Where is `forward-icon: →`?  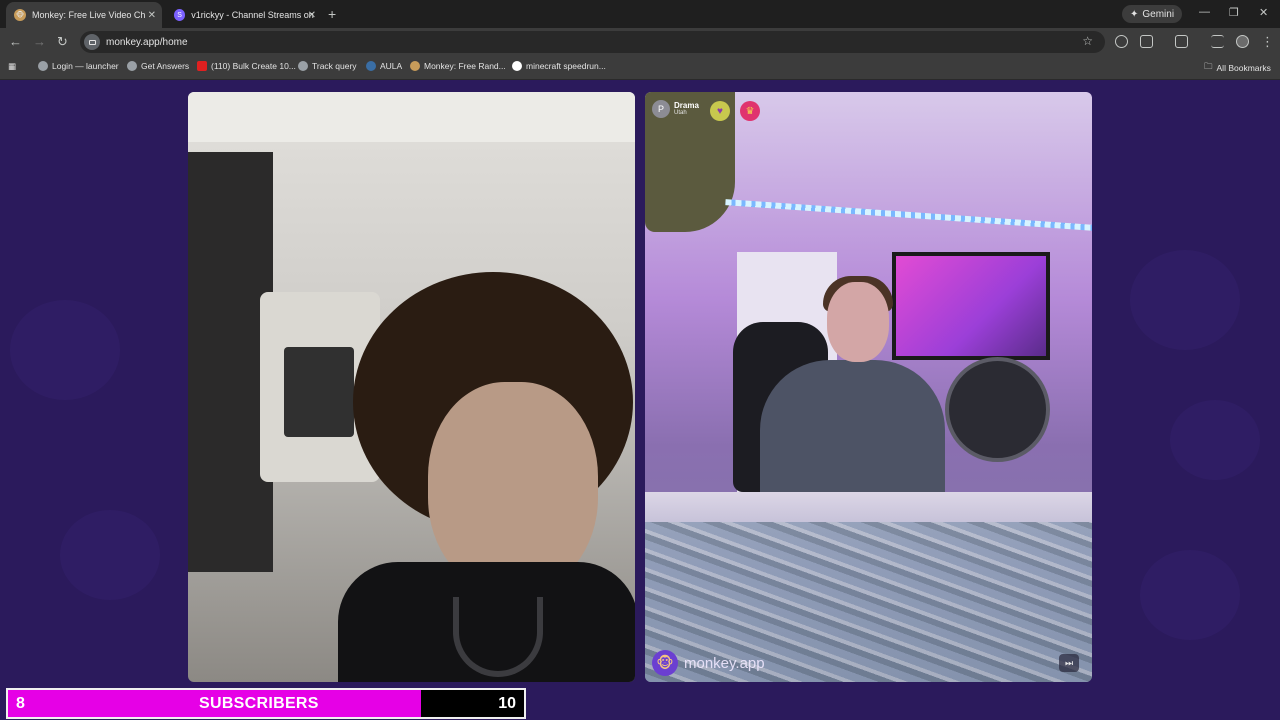 forward-icon: → is located at coordinates (39, 41).